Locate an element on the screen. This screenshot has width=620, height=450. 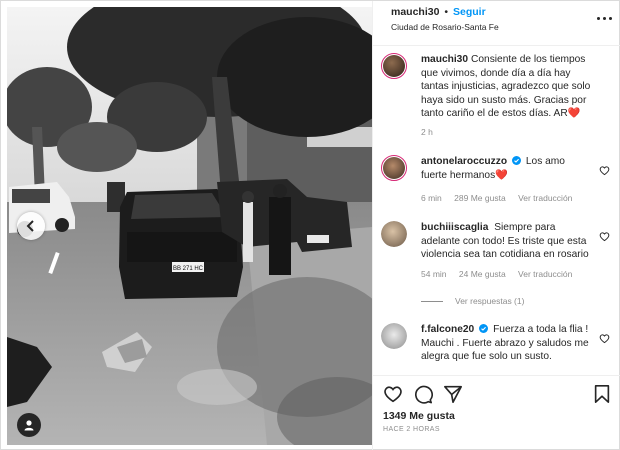
caption-username: mauchi30 is located at coordinates (444, 59).